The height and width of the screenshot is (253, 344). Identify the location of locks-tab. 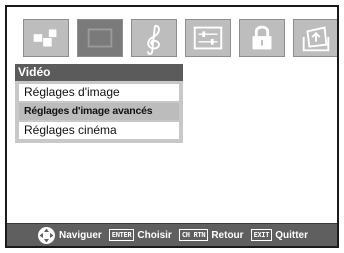
(262, 38).